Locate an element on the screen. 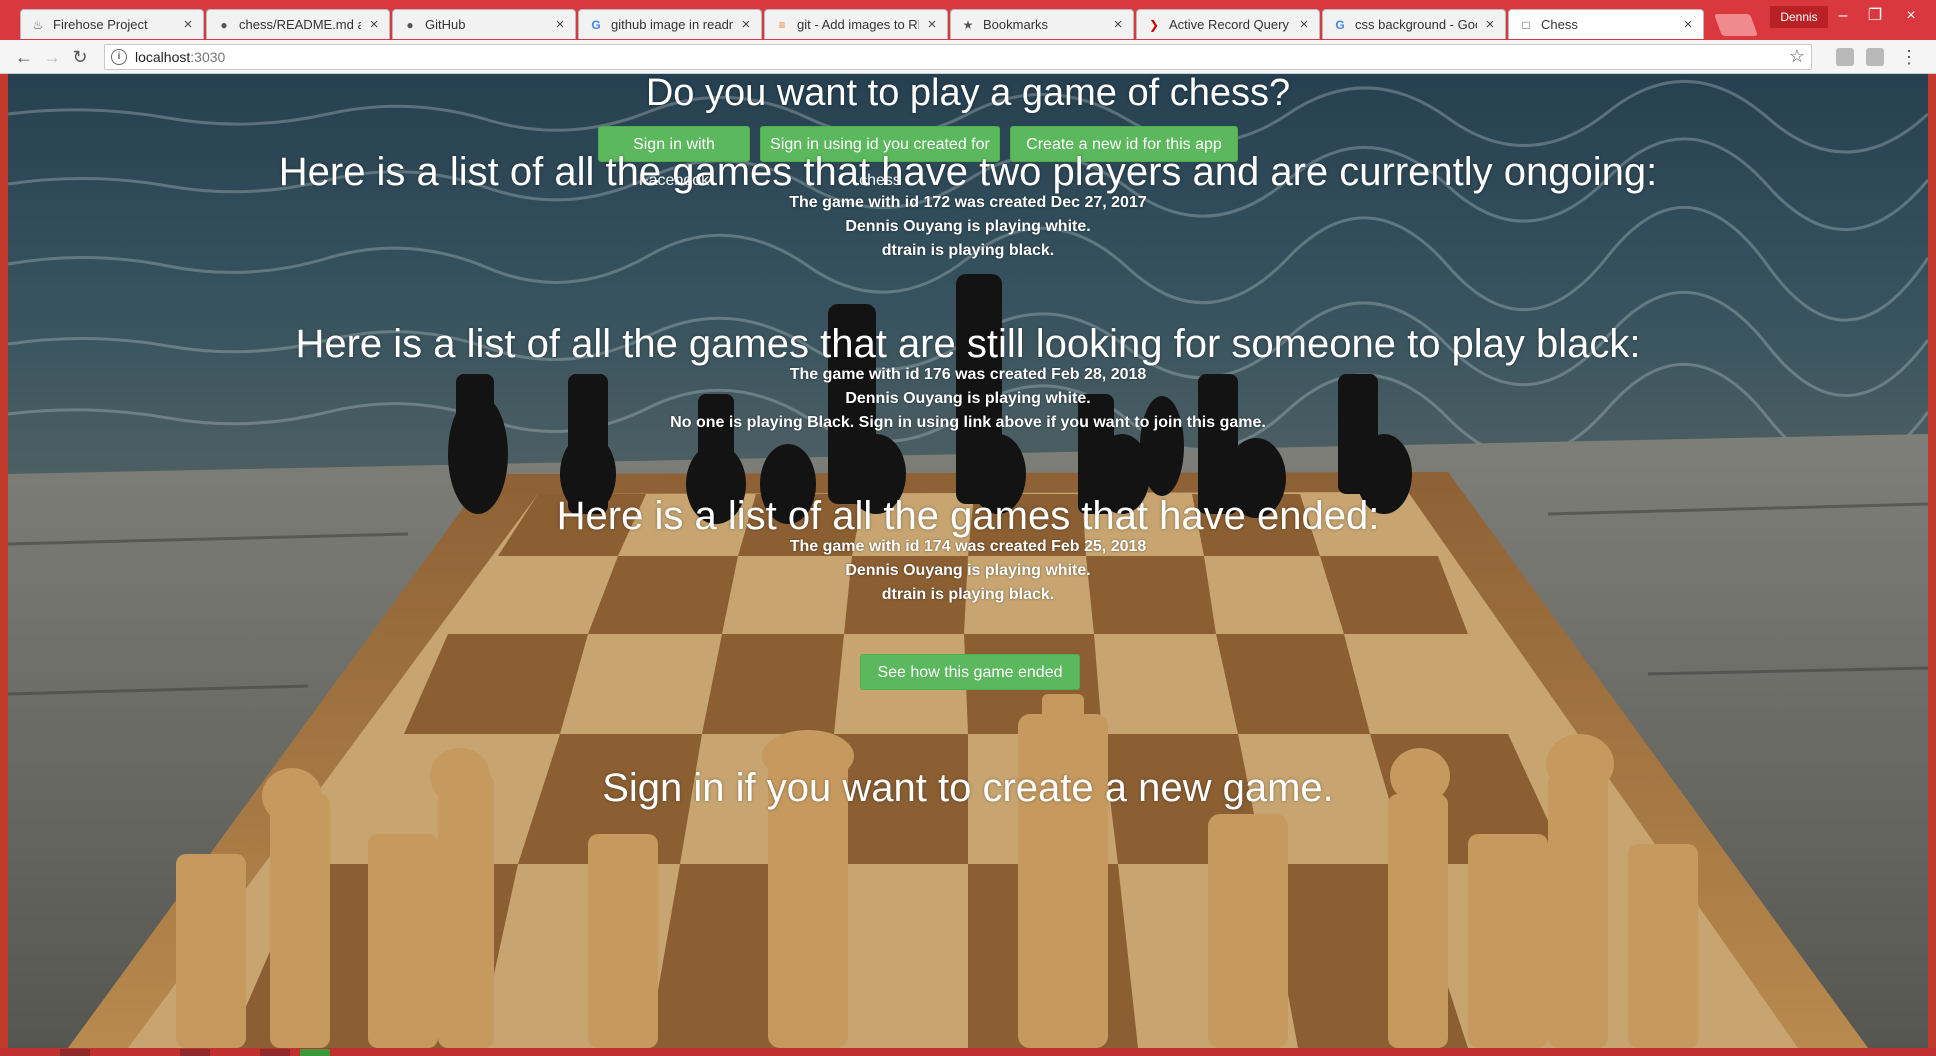 This screenshot has width=1936, height=1056. tab-title: git - Add images to REA is located at coordinates (858, 24).